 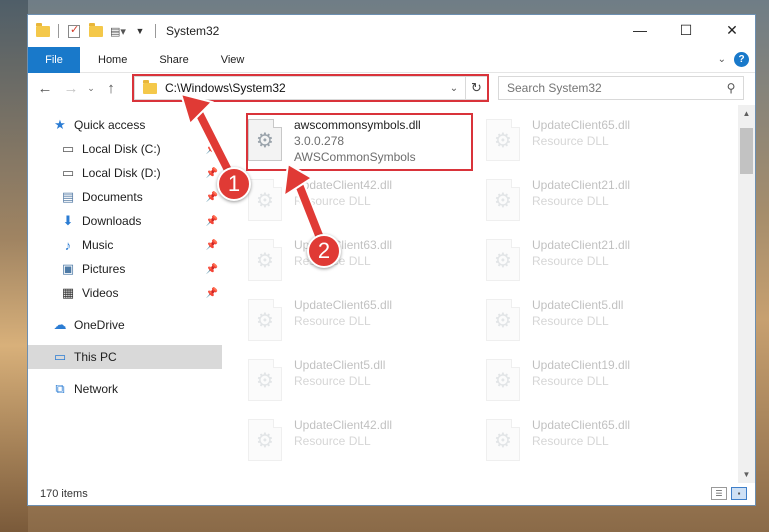 What do you see at coordinates (324, 251) in the screenshot?
I see `callout-badge-2: 2` at bounding box center [324, 251].